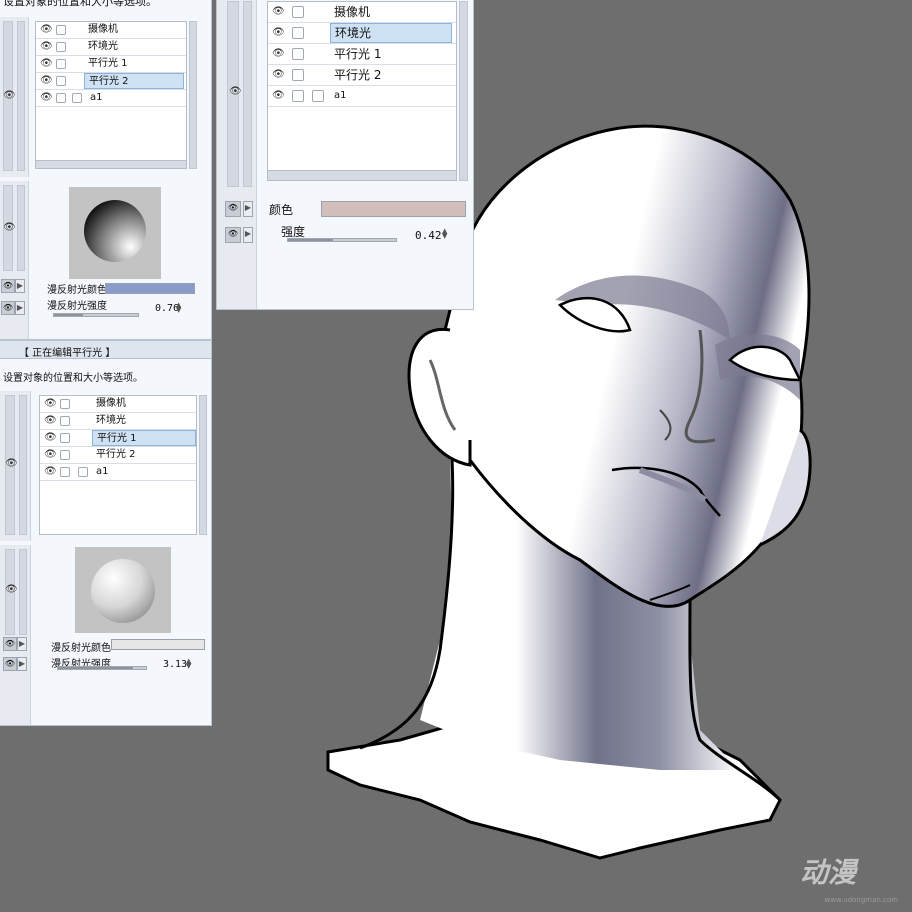 This screenshot has height=912, width=912. What do you see at coordinates (175, 664) in the screenshot?
I see `diffuse-strength-value: 3.13` at bounding box center [175, 664].